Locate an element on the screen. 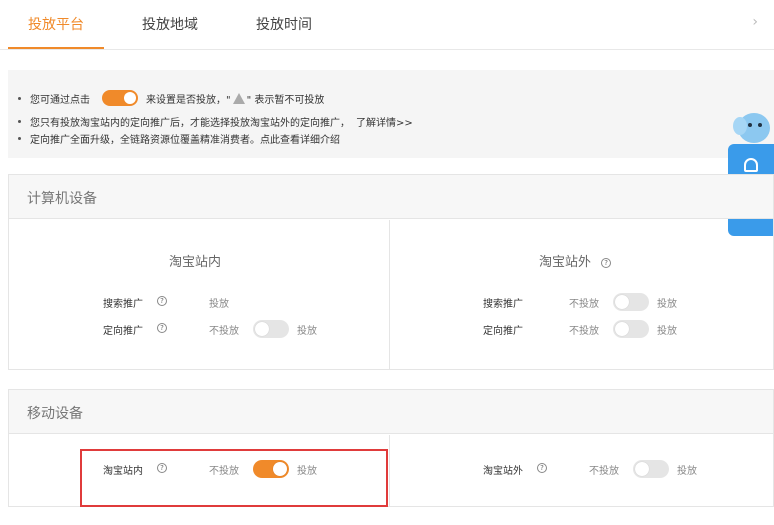 Image resolution: width=774 pixels, height=525 pixels. active-tab-indicator is located at coordinates (56, 48).